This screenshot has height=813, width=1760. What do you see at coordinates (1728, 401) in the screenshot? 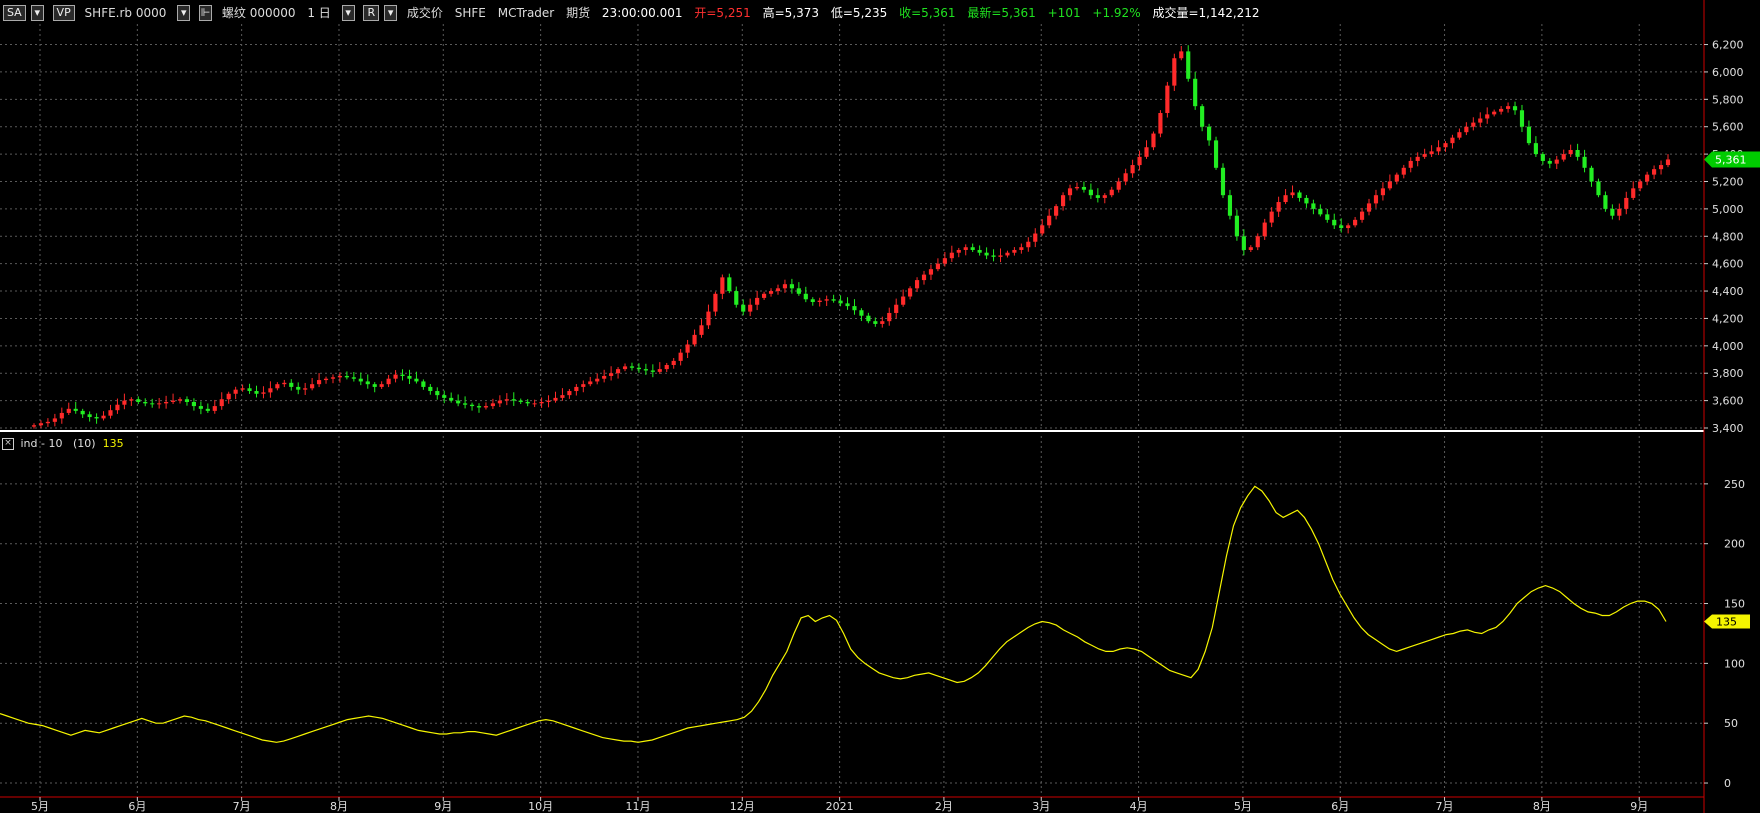
I see `price-tick-label: 3,600` at bounding box center [1728, 401].